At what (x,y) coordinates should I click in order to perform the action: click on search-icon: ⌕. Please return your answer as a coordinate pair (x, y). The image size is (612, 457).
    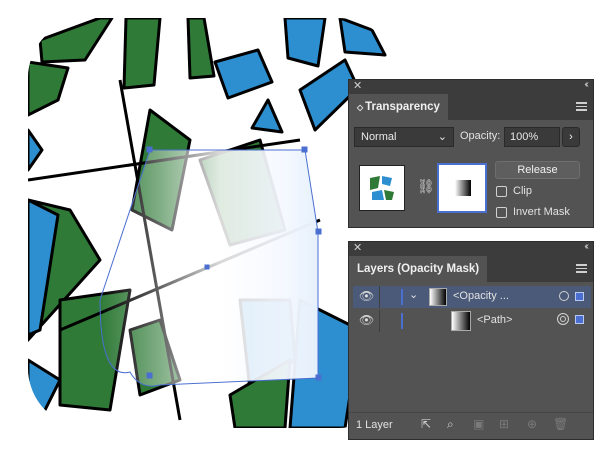
    Looking at the image, I should click on (450, 424).